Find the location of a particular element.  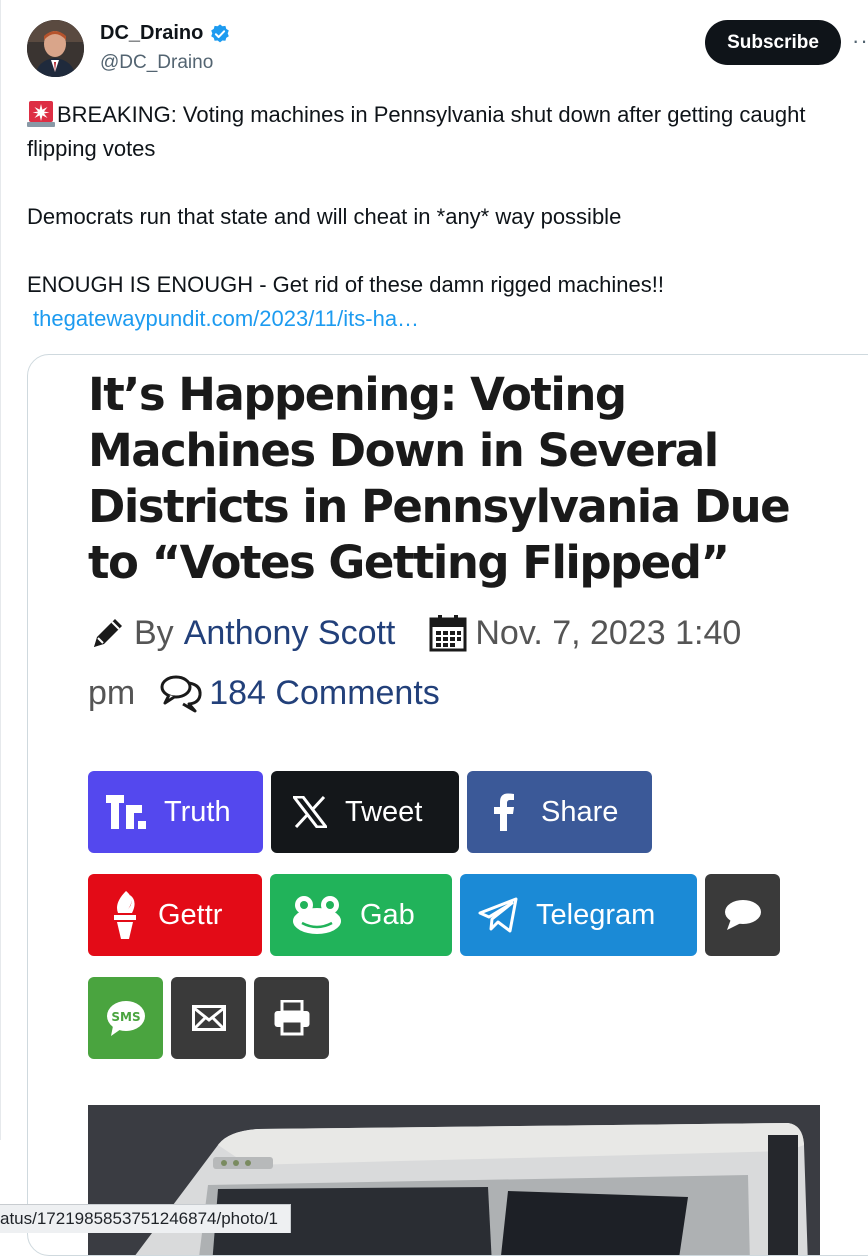

avatar is located at coordinates (55, 48).